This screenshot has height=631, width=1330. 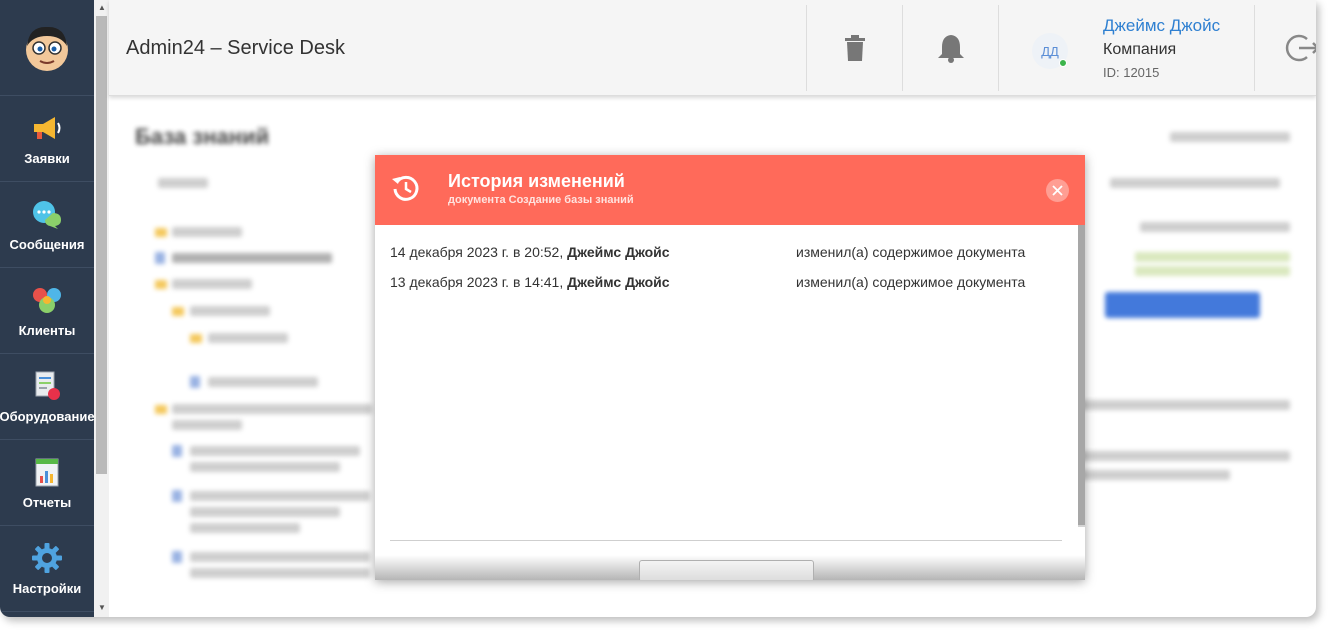 I want to click on page-scrollbar: ▲ ▼, so click(x=101, y=308).